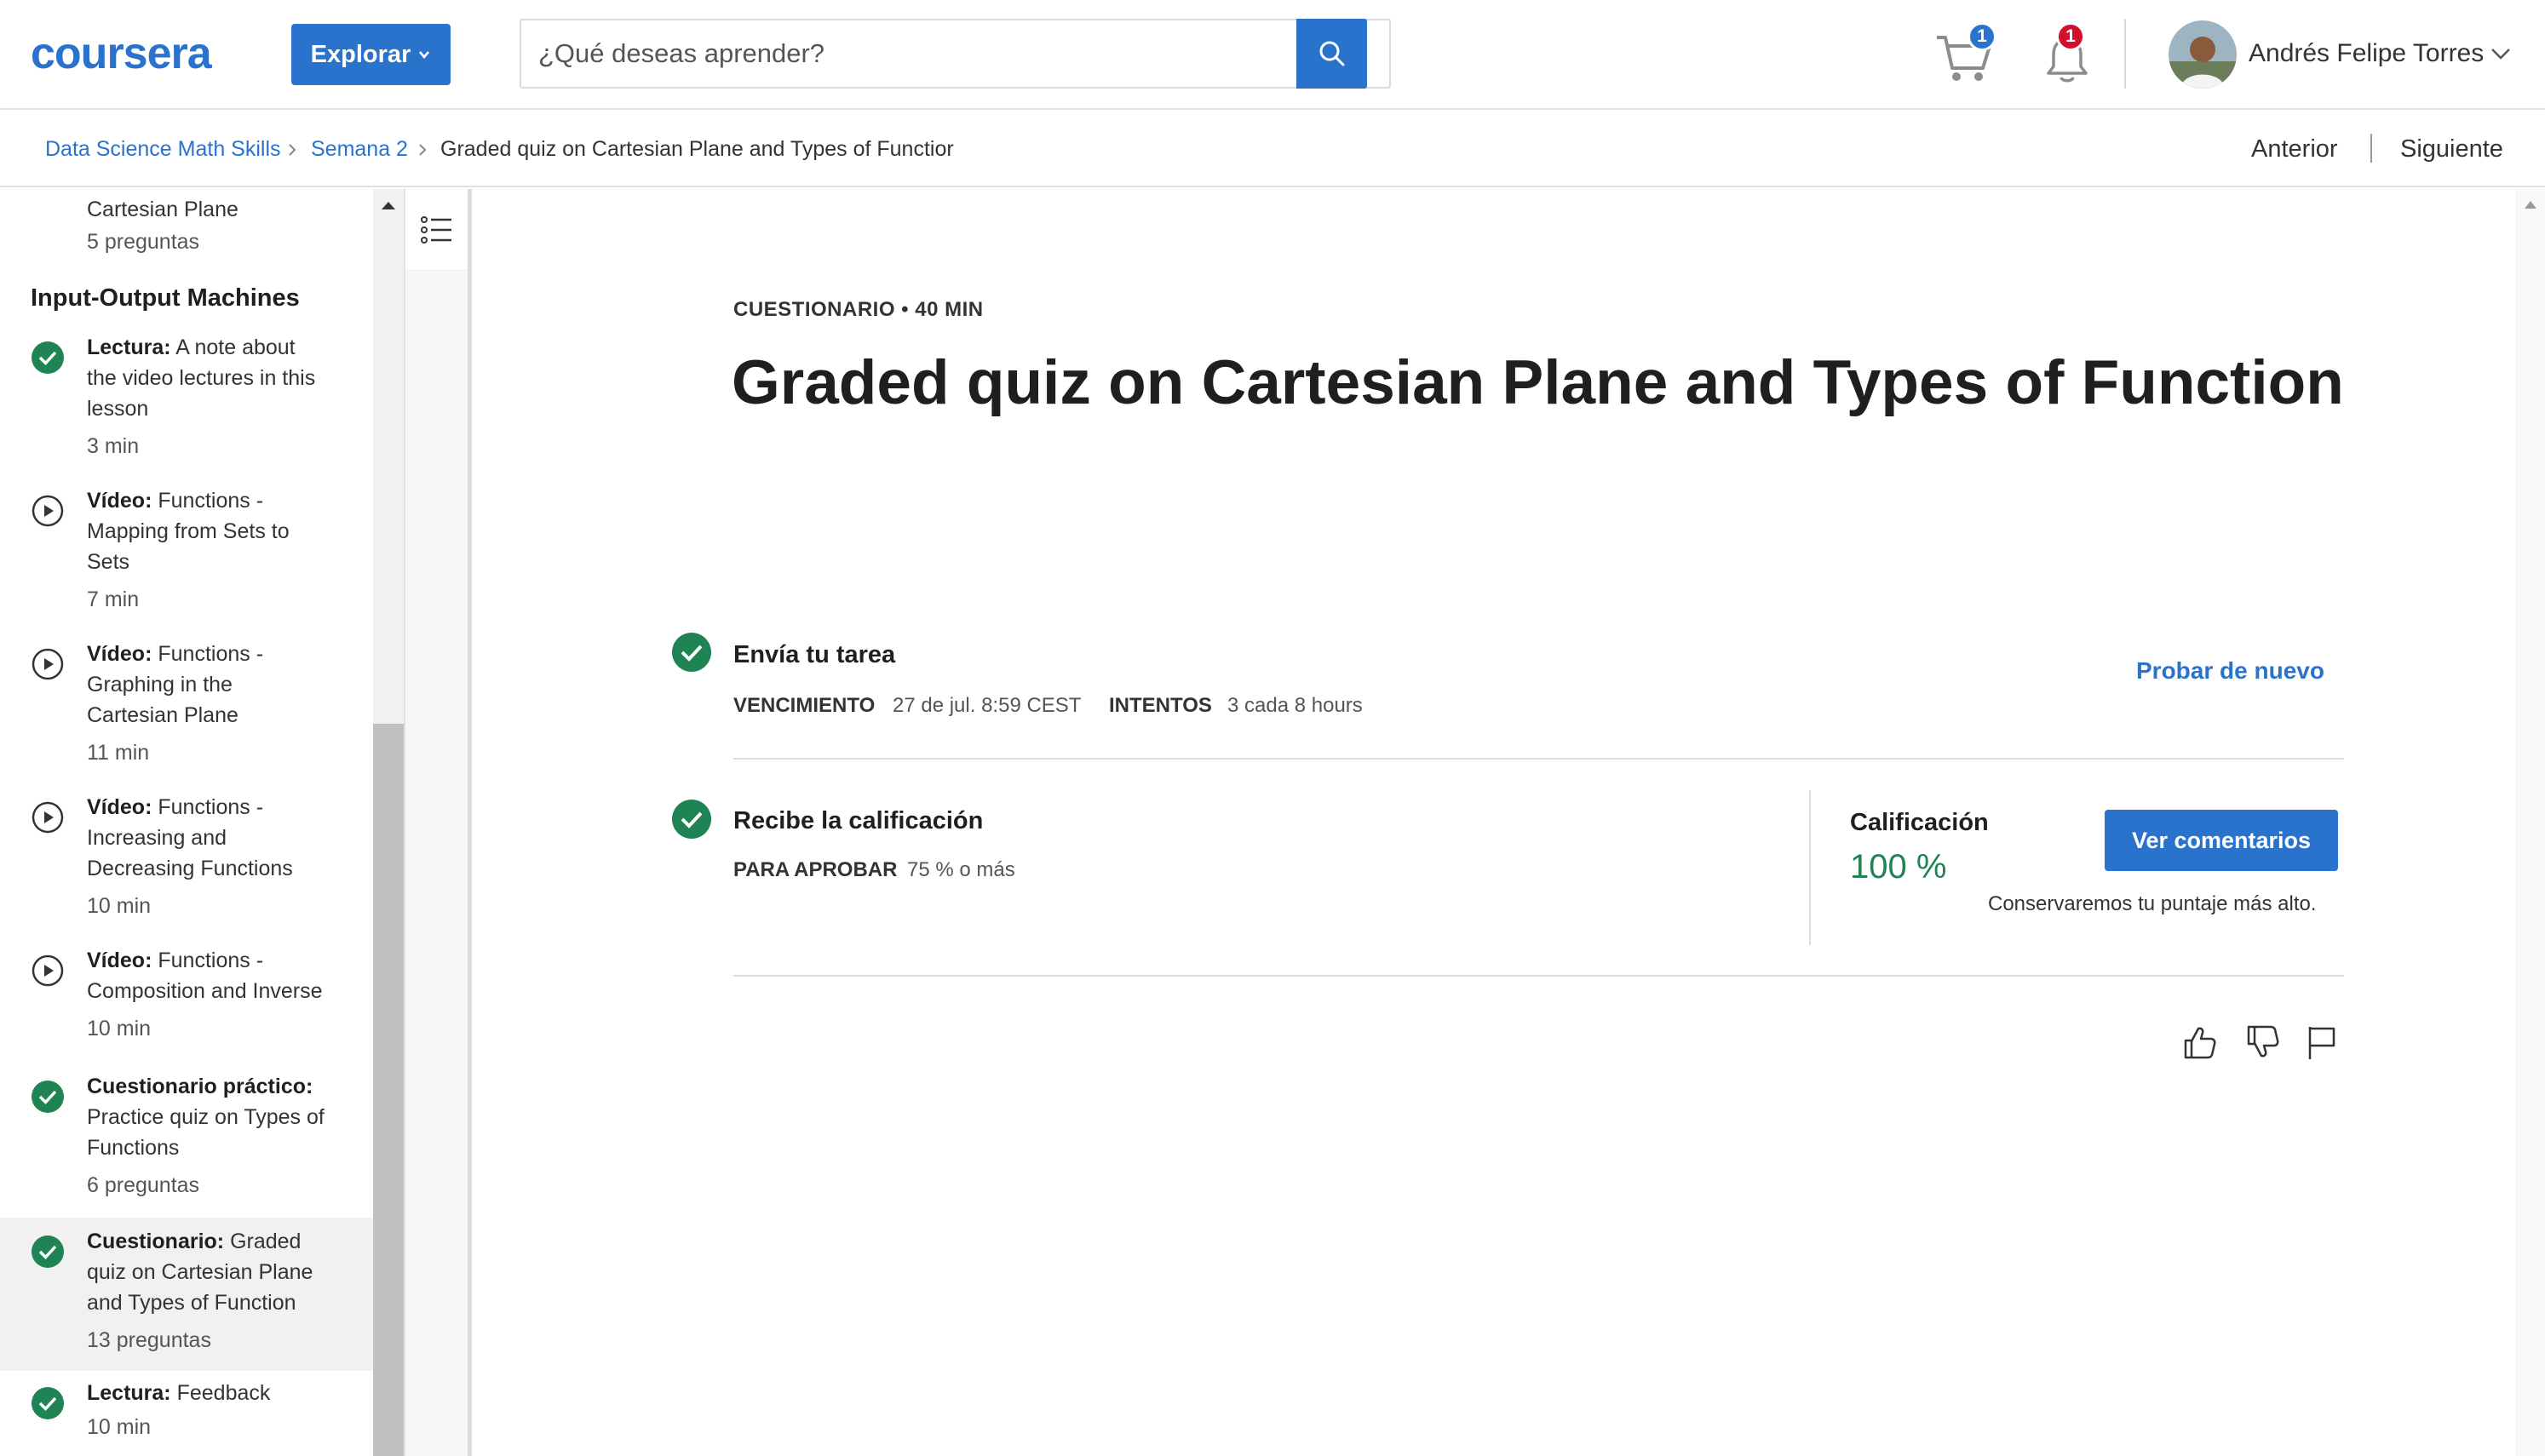  I want to click on sidebar-item-label: Mapping from Sets to, so click(188, 531).